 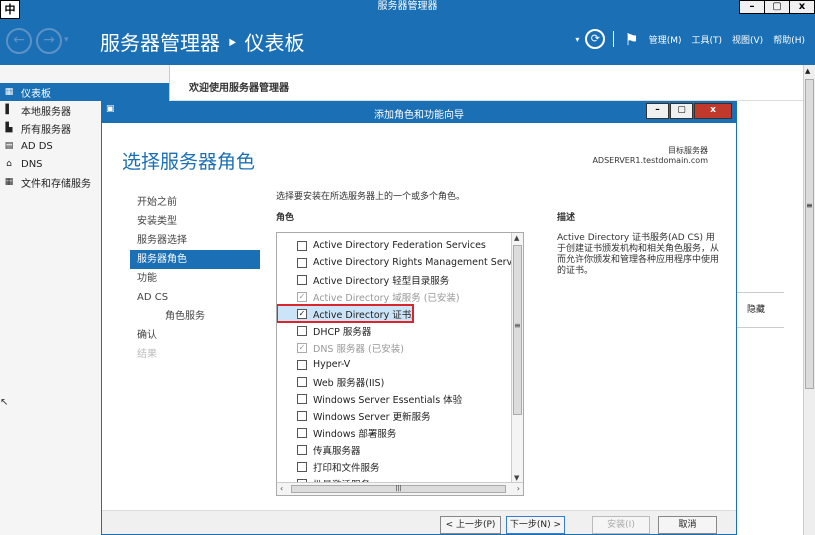 I want to click on mouse-pointer-icon: ↖, so click(x=4, y=402).